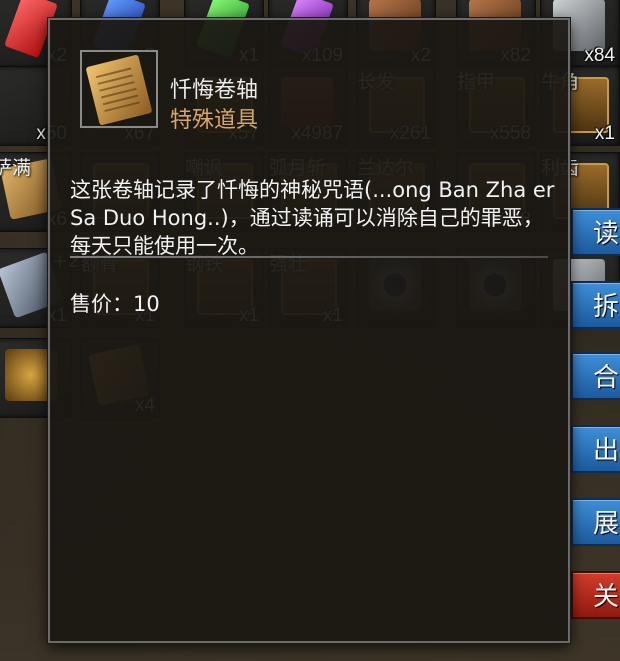  Describe the element at coordinates (595, 376) in the screenshot. I see `combine-button: 合` at that location.